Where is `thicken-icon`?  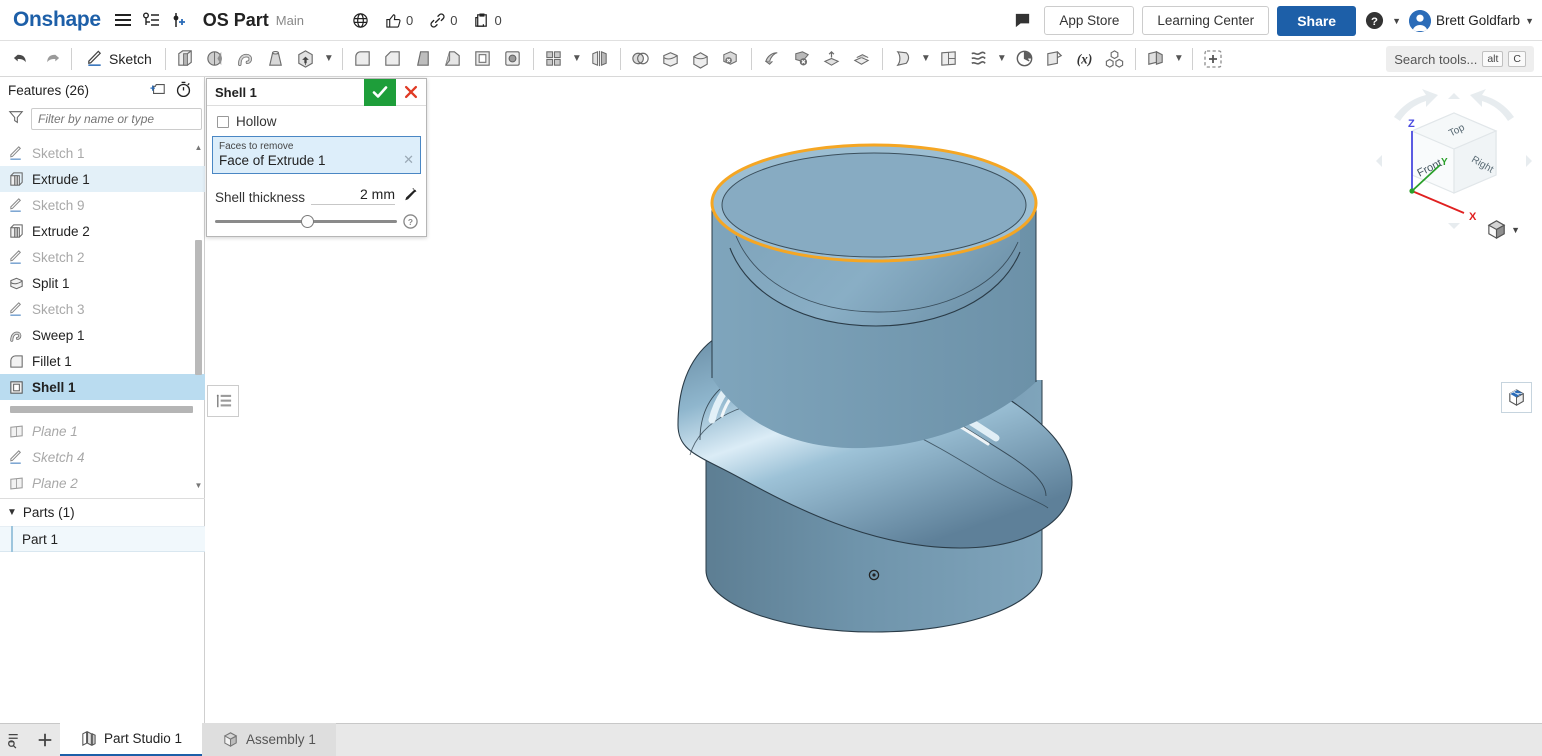 thicken-icon is located at coordinates (306, 59).